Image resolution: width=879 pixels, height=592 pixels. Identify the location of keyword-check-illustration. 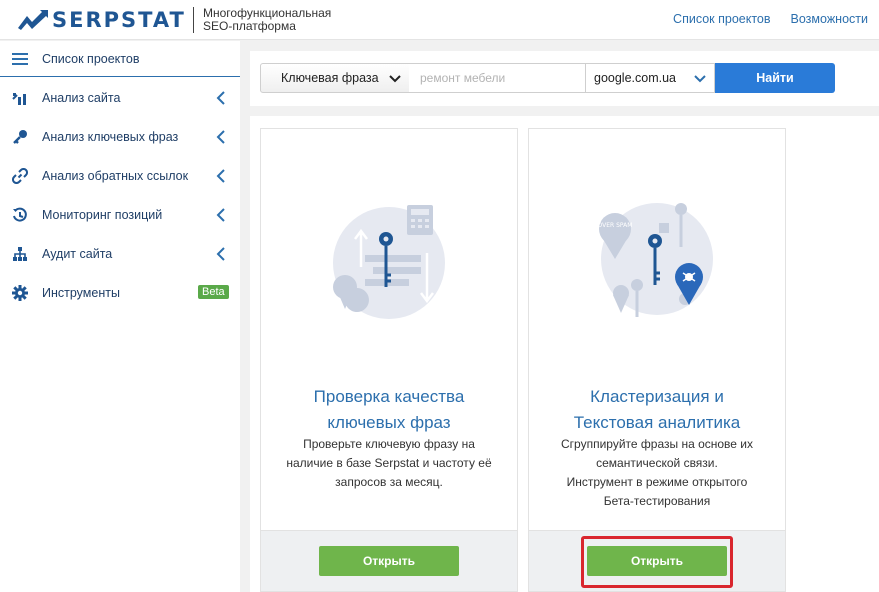
(389, 262).